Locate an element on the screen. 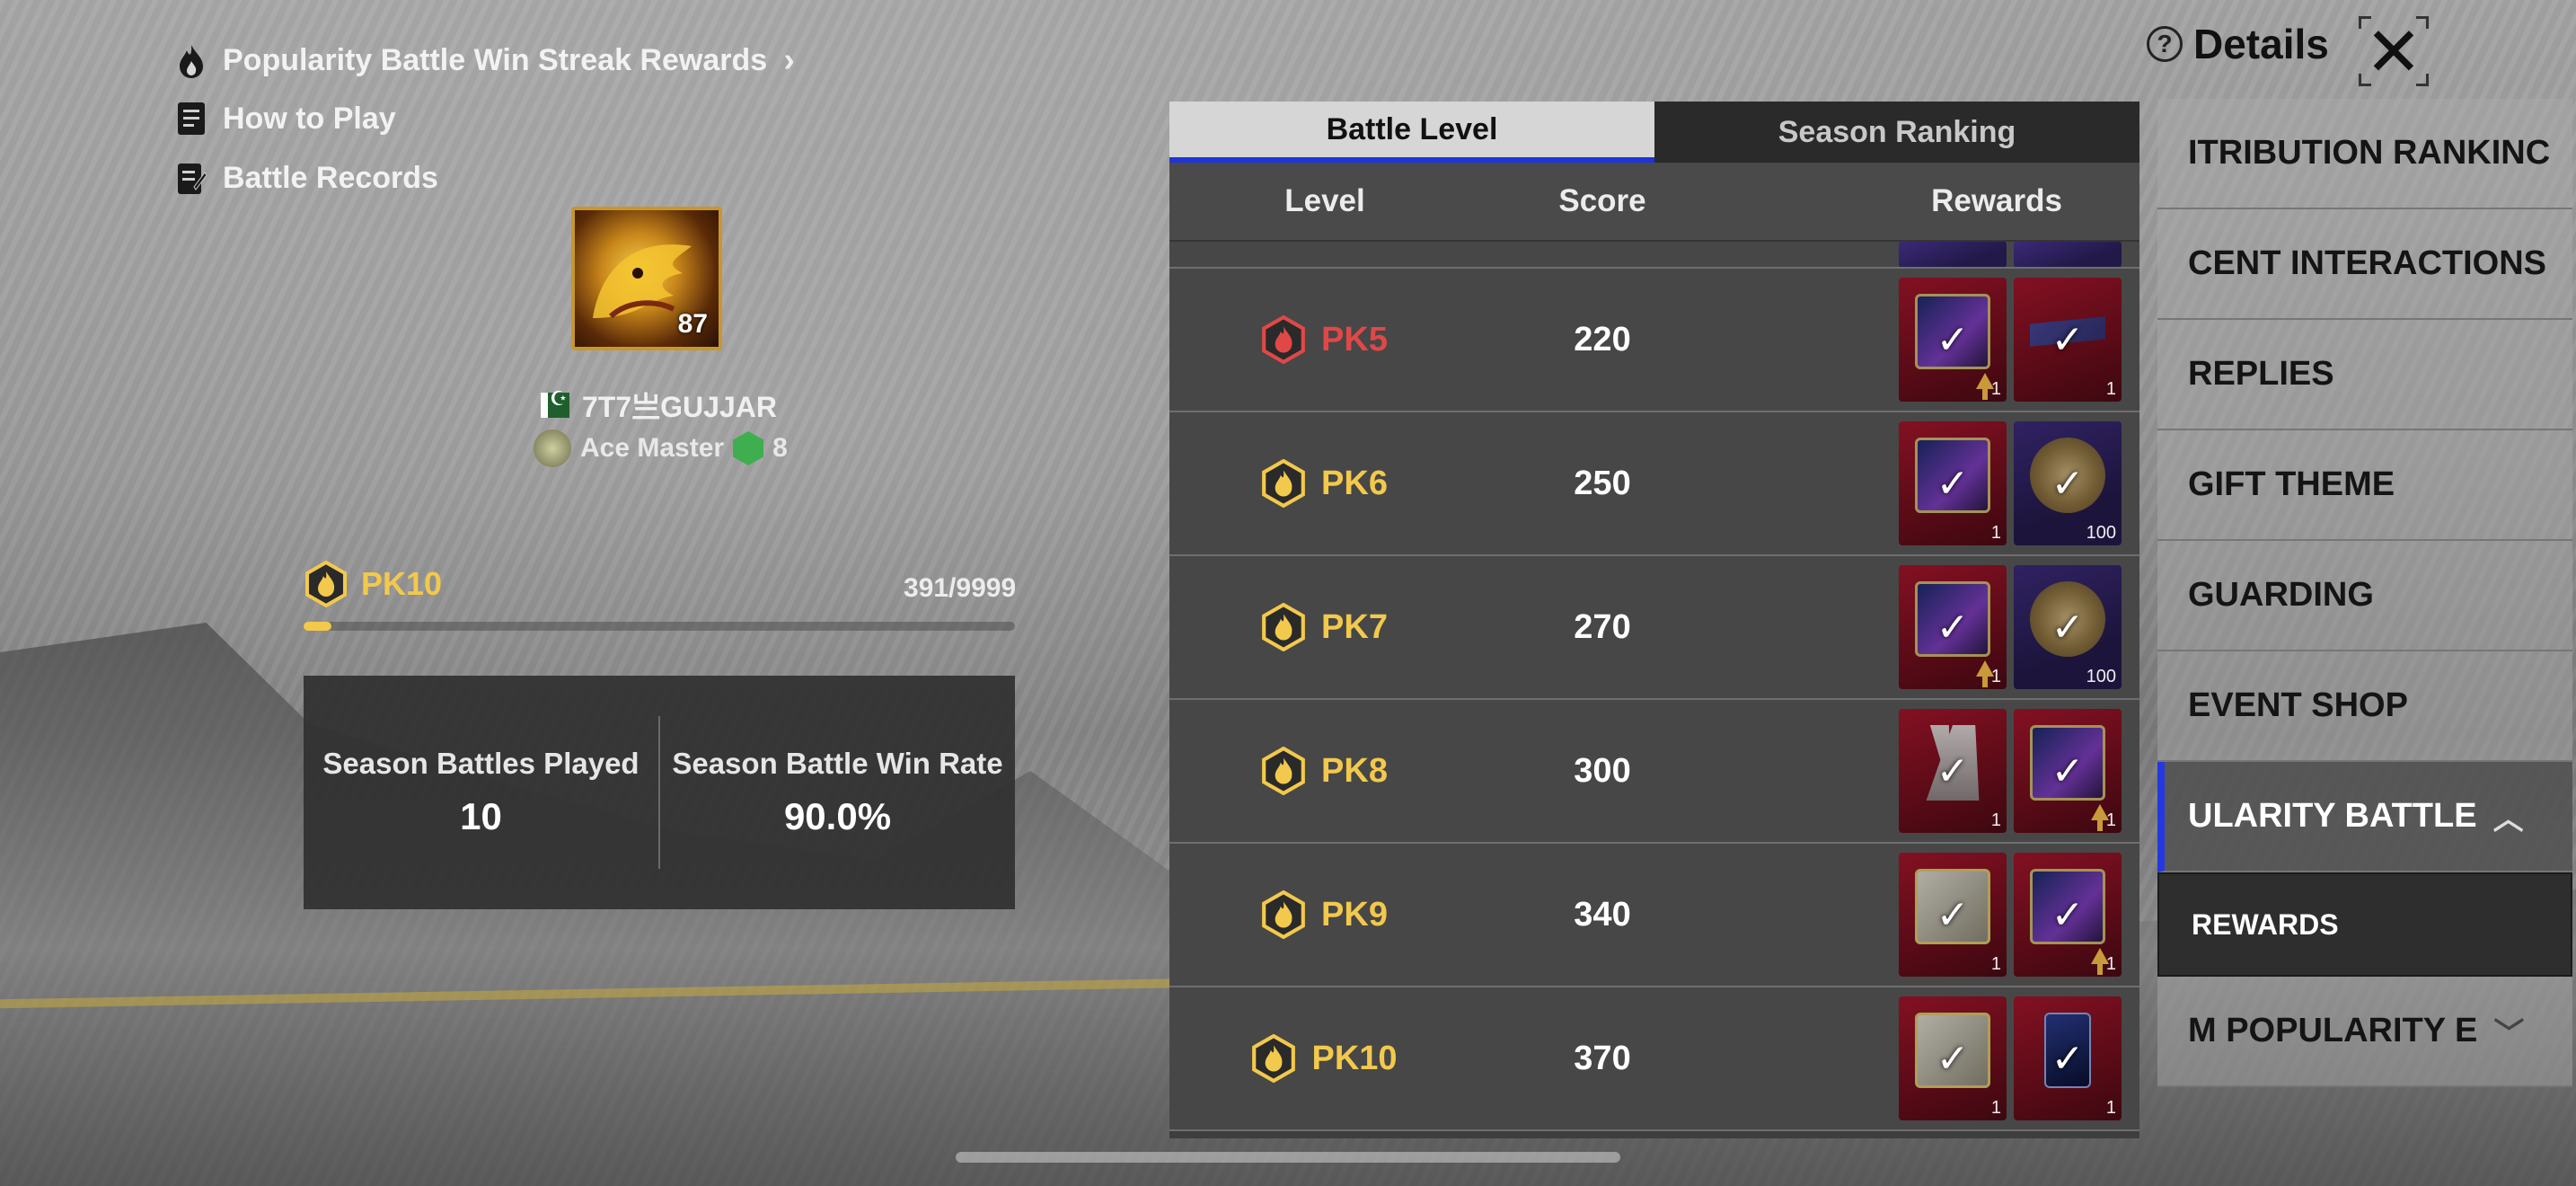  chevron-down-icon: ﹀ is located at coordinates (2509, 1034).